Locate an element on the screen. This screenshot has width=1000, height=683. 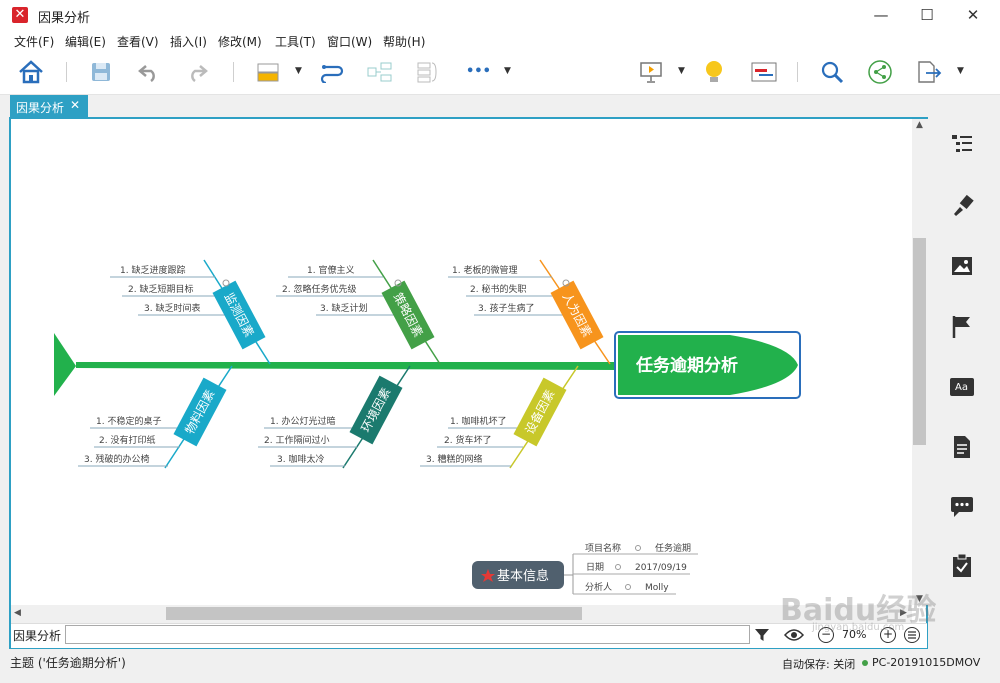
environment-item-3: 3. 咖啡太冷 is located at coordinates (300, 459).